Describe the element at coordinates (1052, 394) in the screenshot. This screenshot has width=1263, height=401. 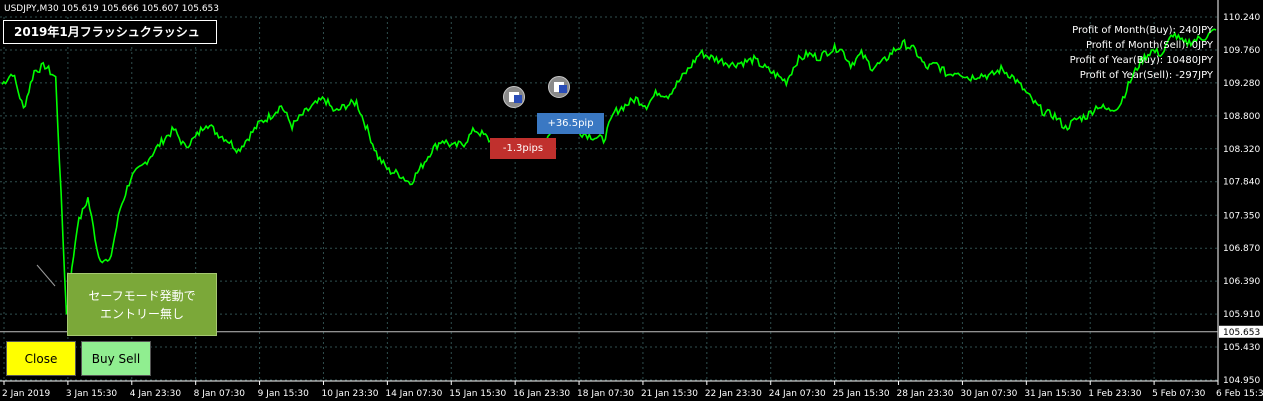
I see `x-tick-label: 31 Jan 15:30` at that location.